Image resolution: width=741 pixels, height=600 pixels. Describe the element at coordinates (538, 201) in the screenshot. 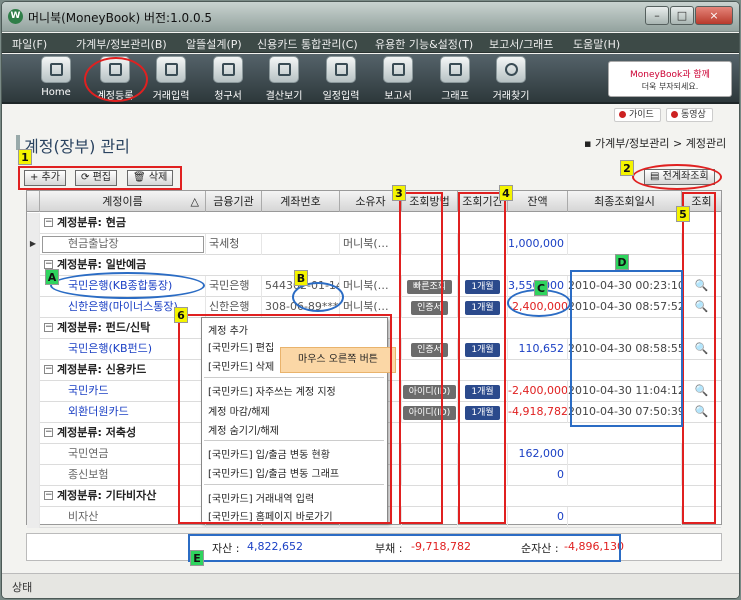

I see `column-header-balance: 잔액` at that location.